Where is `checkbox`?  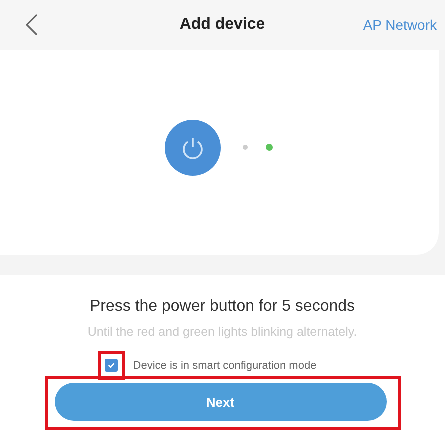
checkbox is located at coordinates (111, 365).